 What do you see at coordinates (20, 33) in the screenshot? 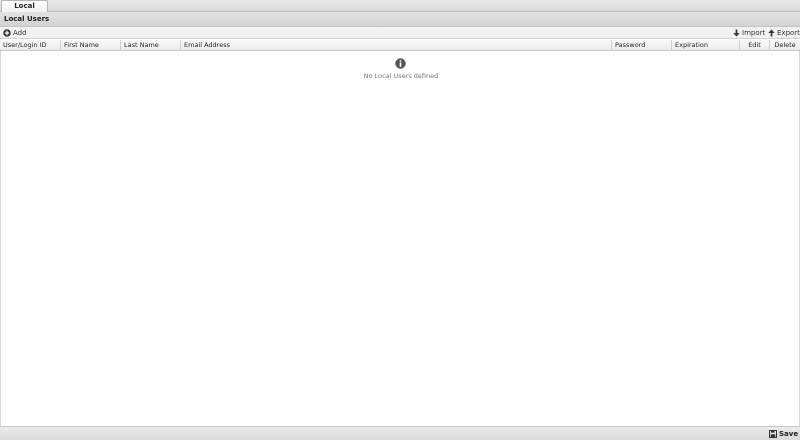
I see `add-label: Add` at bounding box center [20, 33].